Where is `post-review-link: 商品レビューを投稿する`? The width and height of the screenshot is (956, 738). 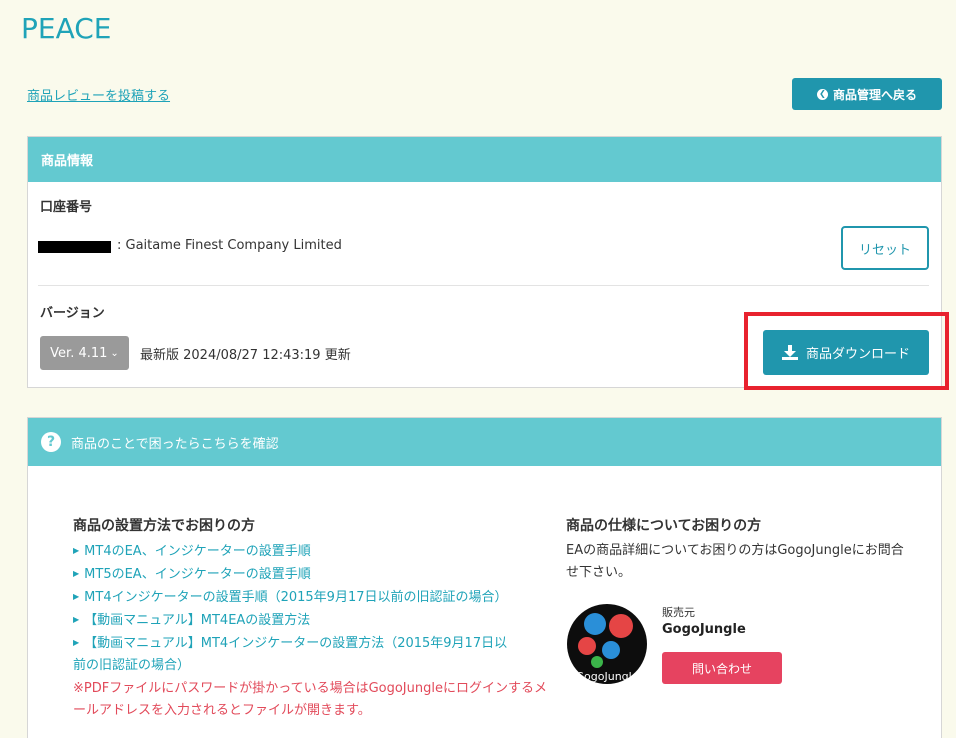
post-review-link: 商品レビューを投稿する is located at coordinates (98, 94).